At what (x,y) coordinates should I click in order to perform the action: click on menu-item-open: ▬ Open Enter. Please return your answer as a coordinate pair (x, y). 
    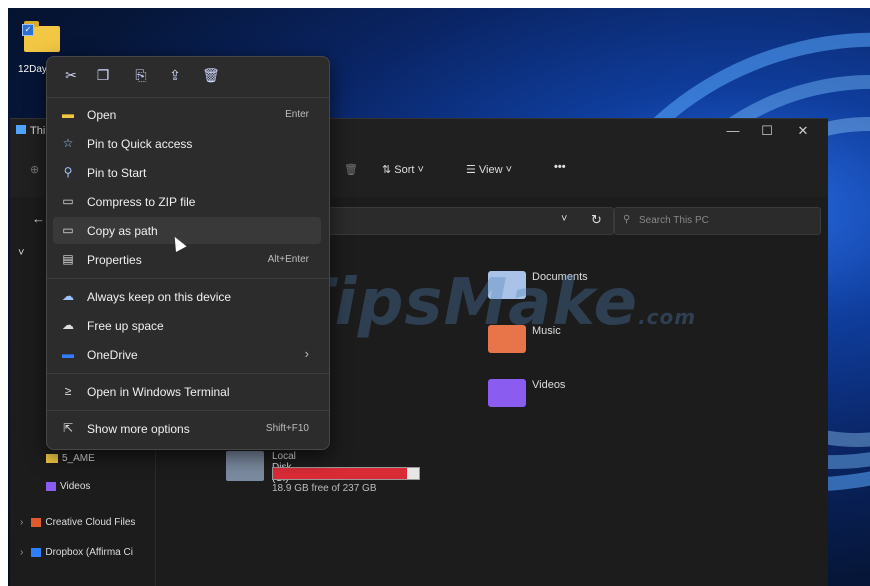
    Looking at the image, I should click on (187, 114).